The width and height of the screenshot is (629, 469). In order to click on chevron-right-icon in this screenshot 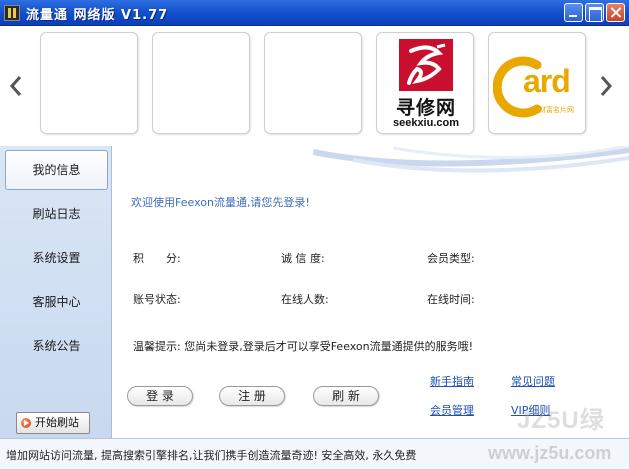, I will do `click(606, 86)`.